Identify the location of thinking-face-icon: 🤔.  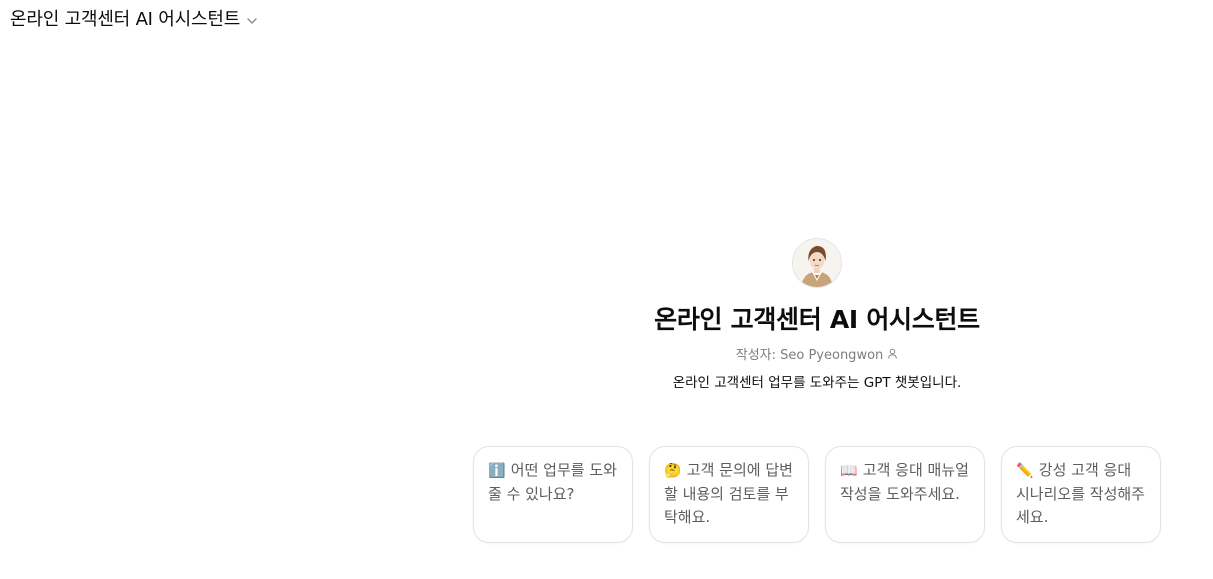
(673, 471).